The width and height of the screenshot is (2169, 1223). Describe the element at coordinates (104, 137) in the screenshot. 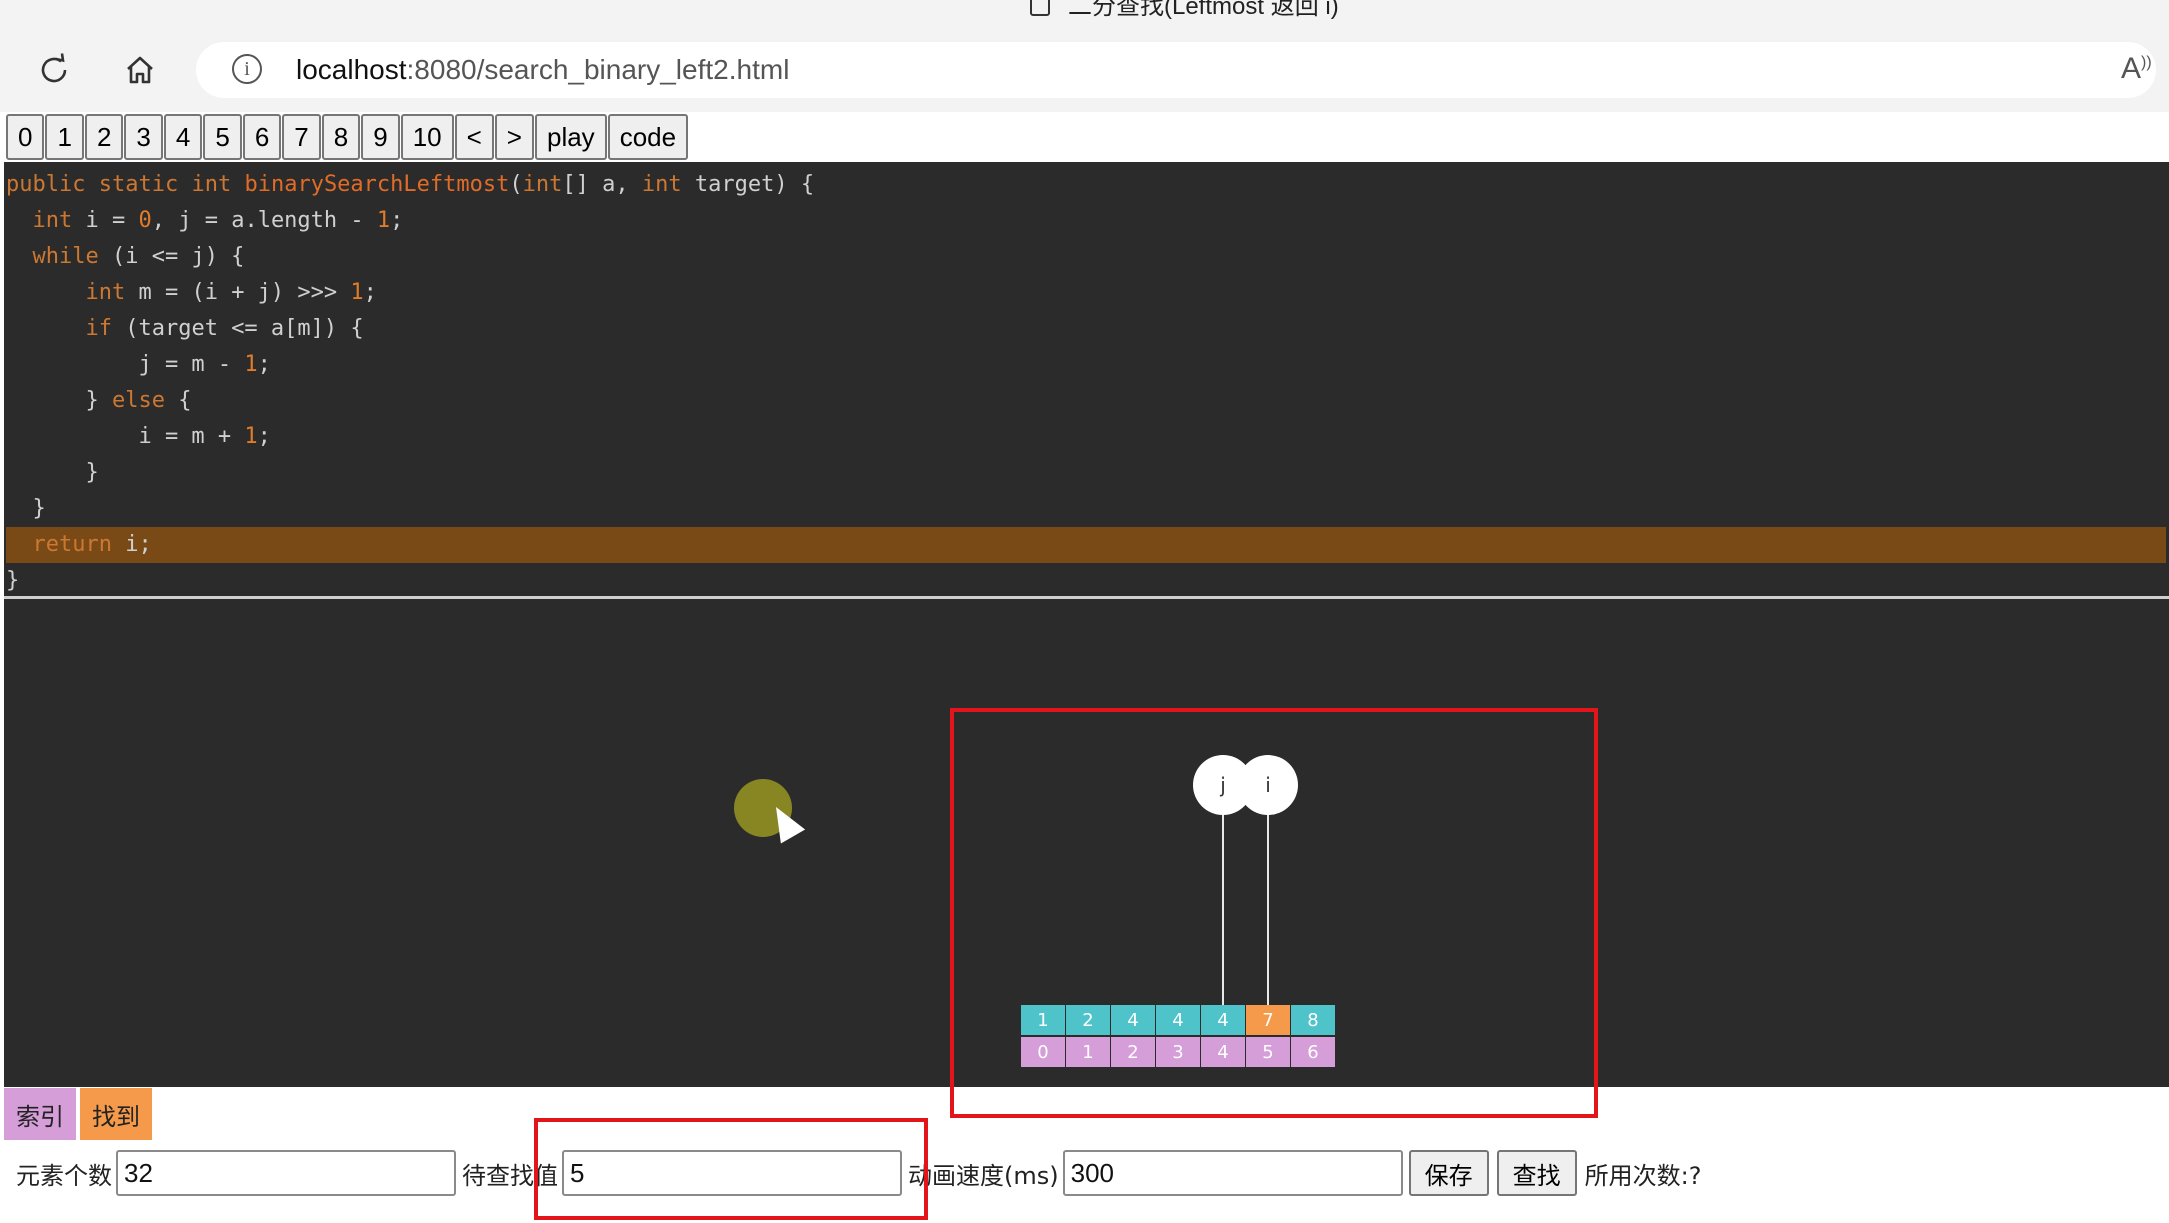

I see `step-button-2: 2` at that location.